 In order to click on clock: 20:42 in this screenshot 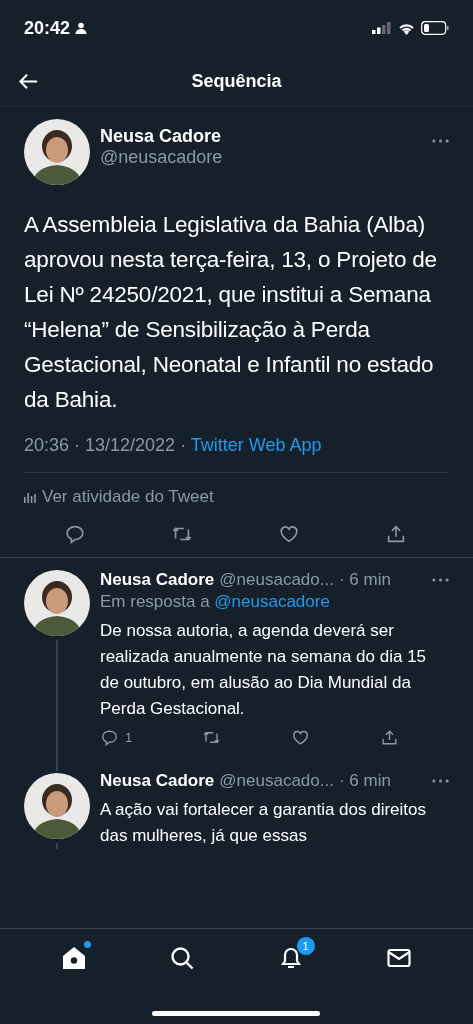, I will do `click(47, 28)`.